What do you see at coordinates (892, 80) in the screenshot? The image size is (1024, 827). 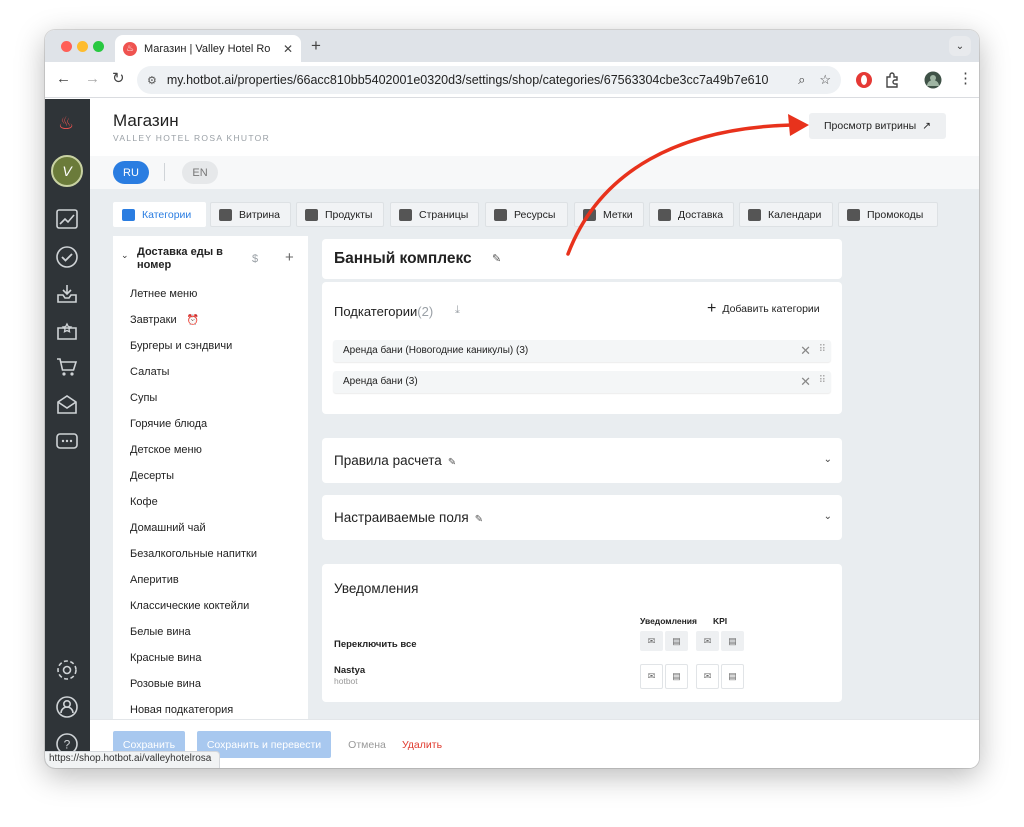 I see `extensions-puzzle-icon` at bounding box center [892, 80].